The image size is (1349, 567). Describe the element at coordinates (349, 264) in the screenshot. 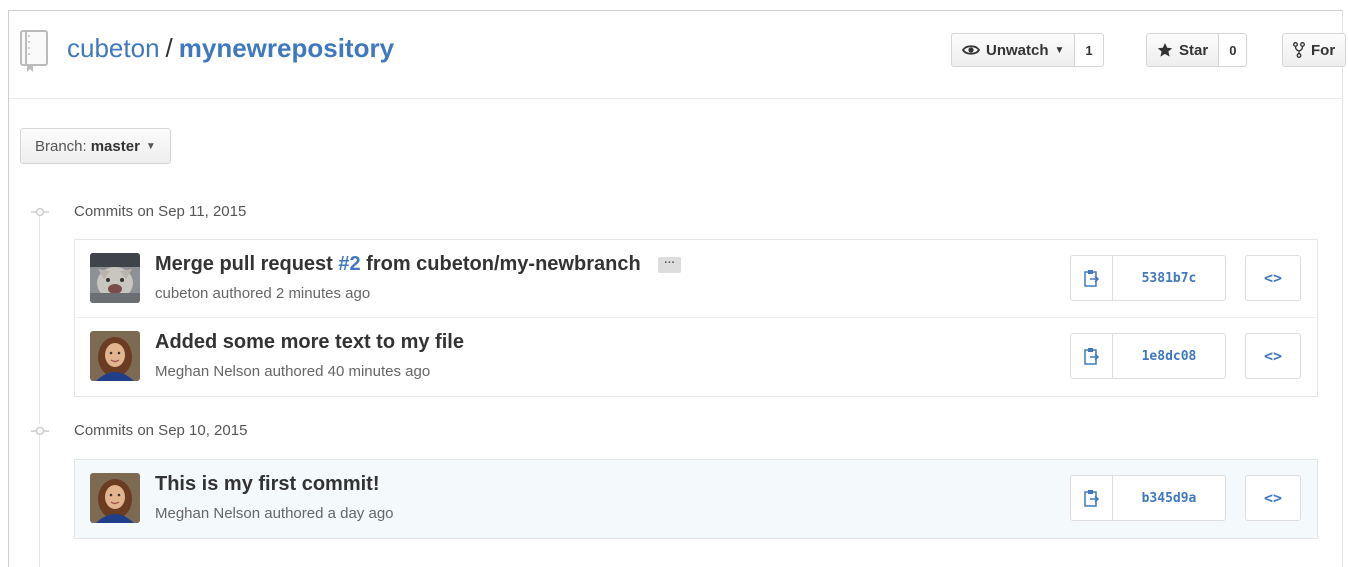

I see `pull-request-link: #2` at that location.